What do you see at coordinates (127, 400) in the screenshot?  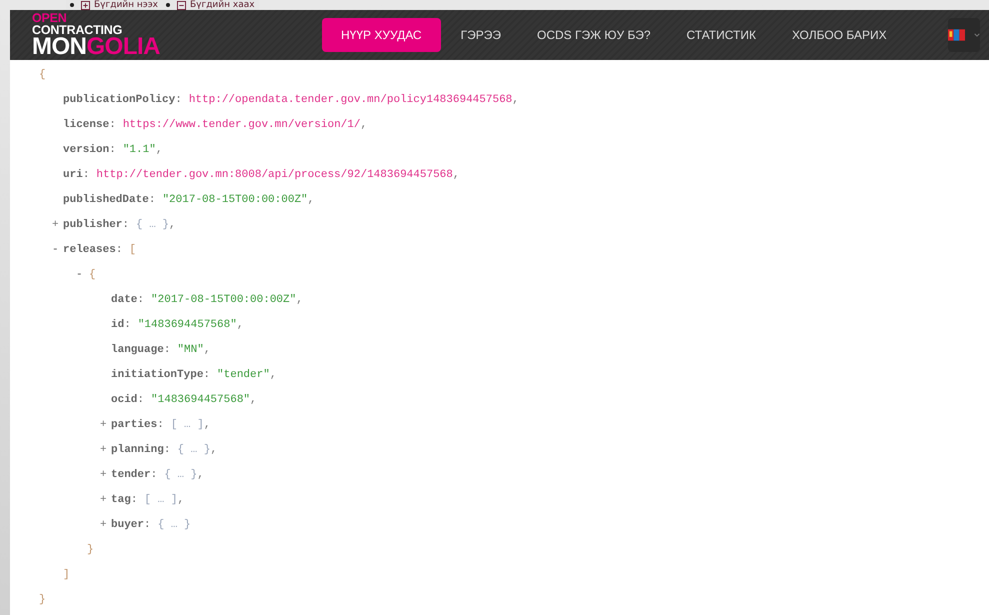 I see `json-key: ocid:` at bounding box center [127, 400].